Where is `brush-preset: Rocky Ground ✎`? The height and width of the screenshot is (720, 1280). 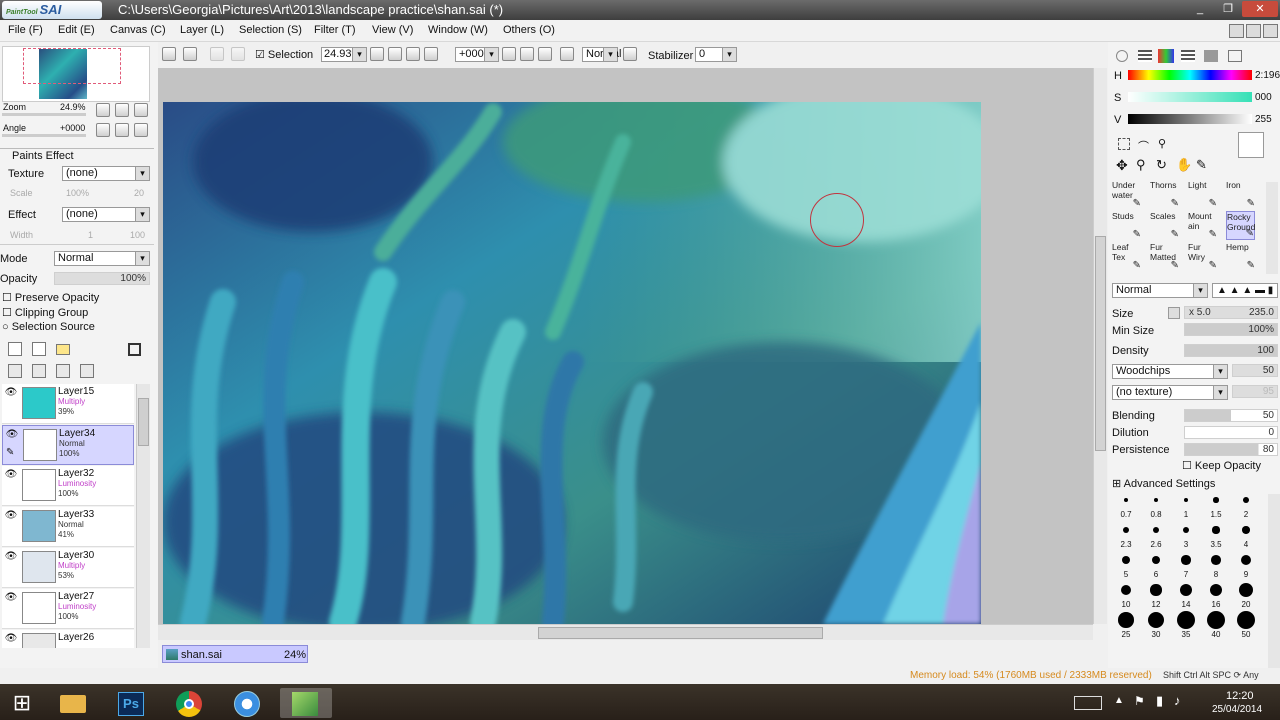 brush-preset: Rocky Ground ✎ is located at coordinates (1240, 225).